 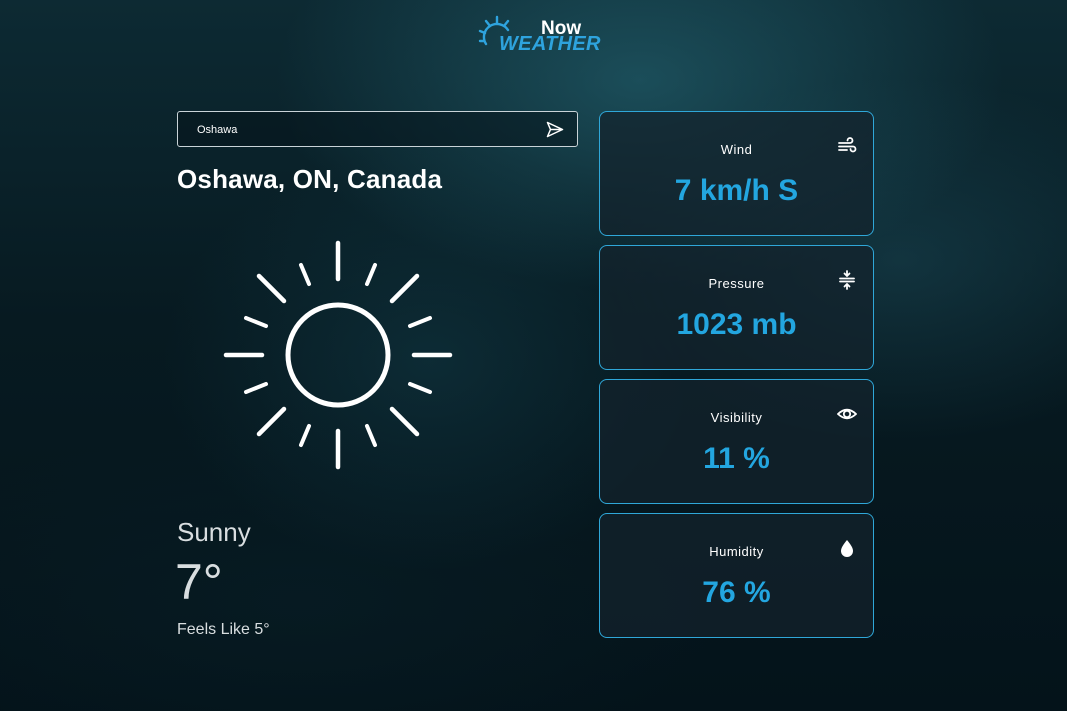 I want to click on wind-icon, so click(x=847, y=145).